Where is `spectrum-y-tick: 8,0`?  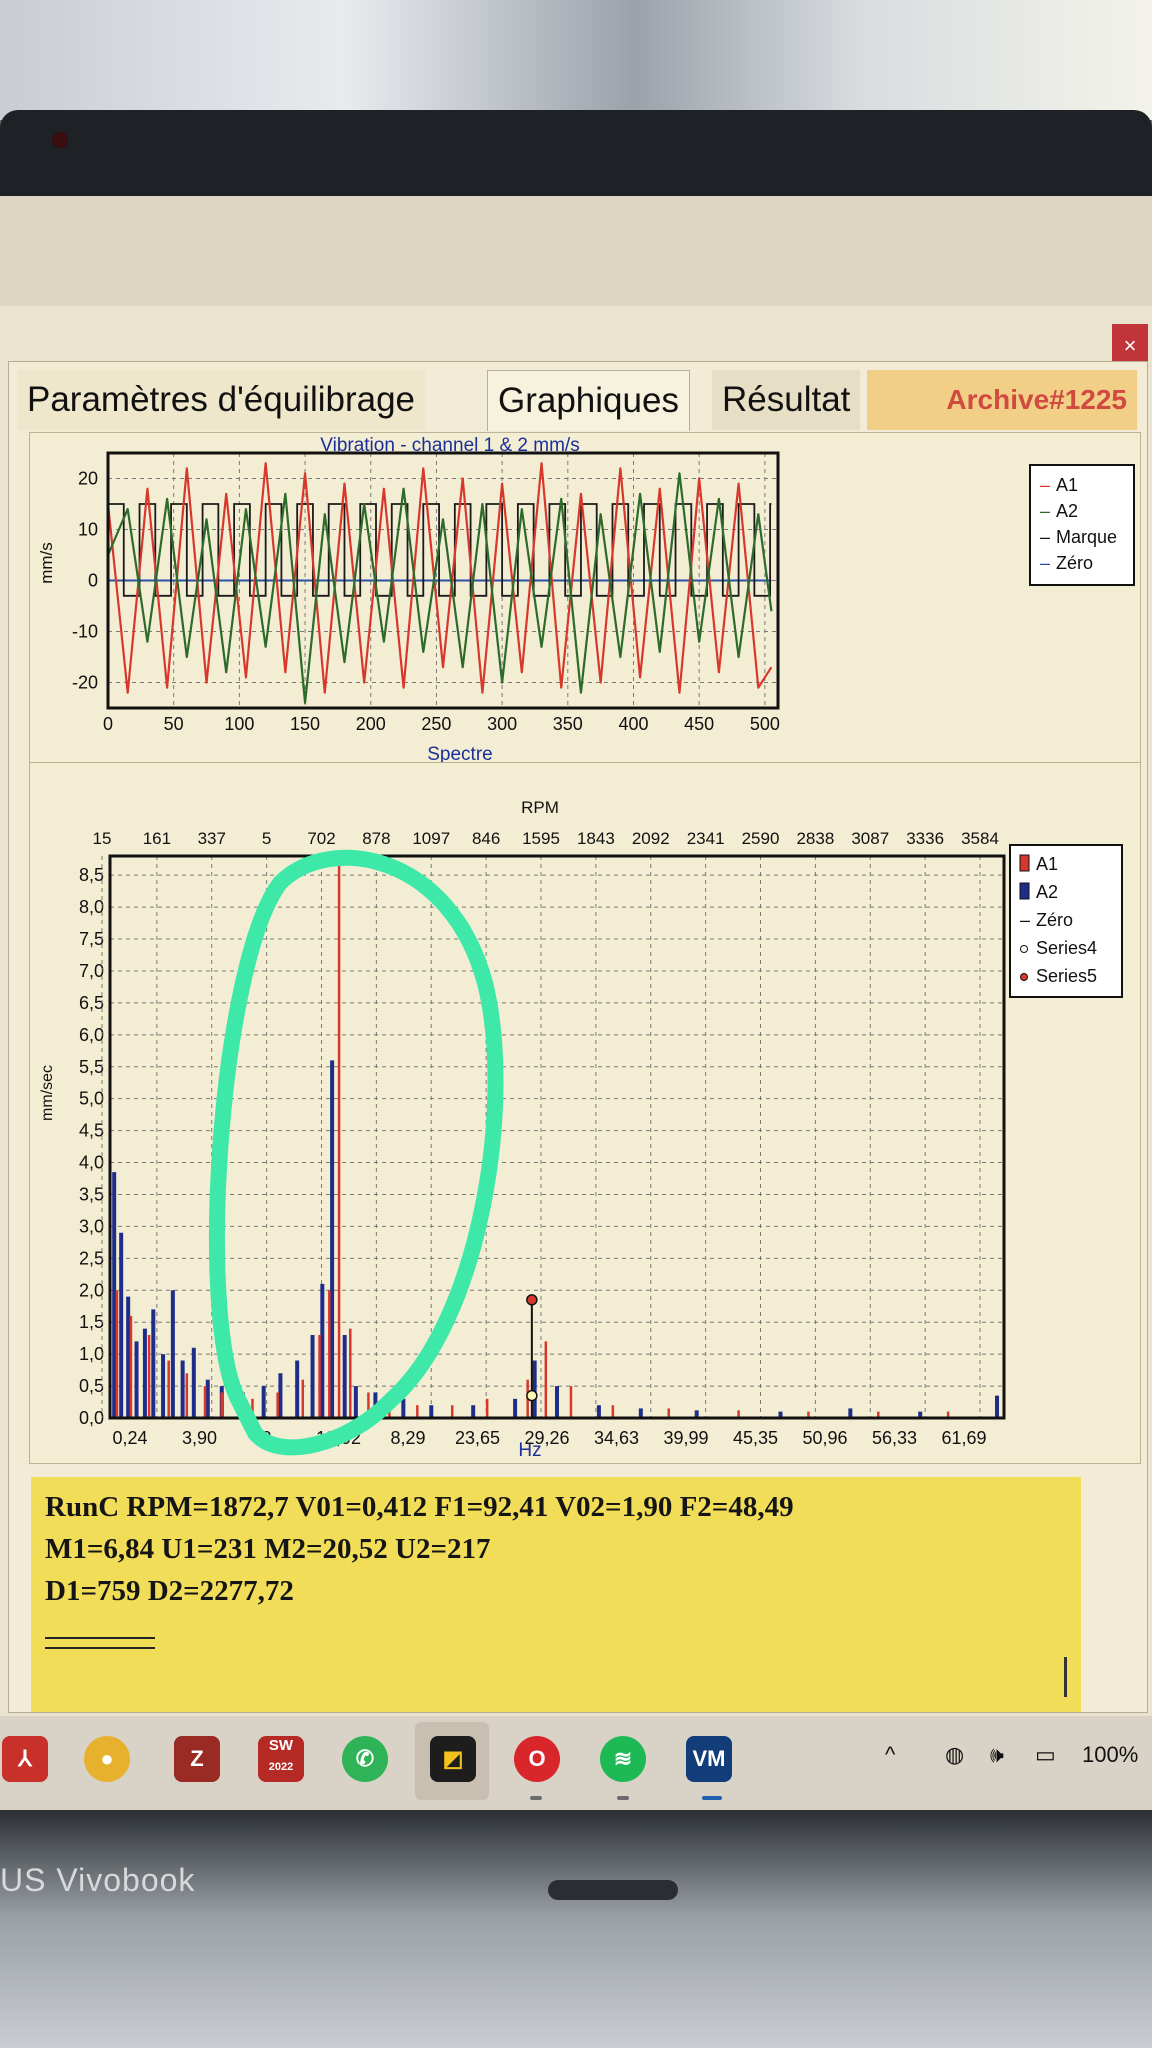
spectrum-y-tick: 8,0 is located at coordinates (91, 907).